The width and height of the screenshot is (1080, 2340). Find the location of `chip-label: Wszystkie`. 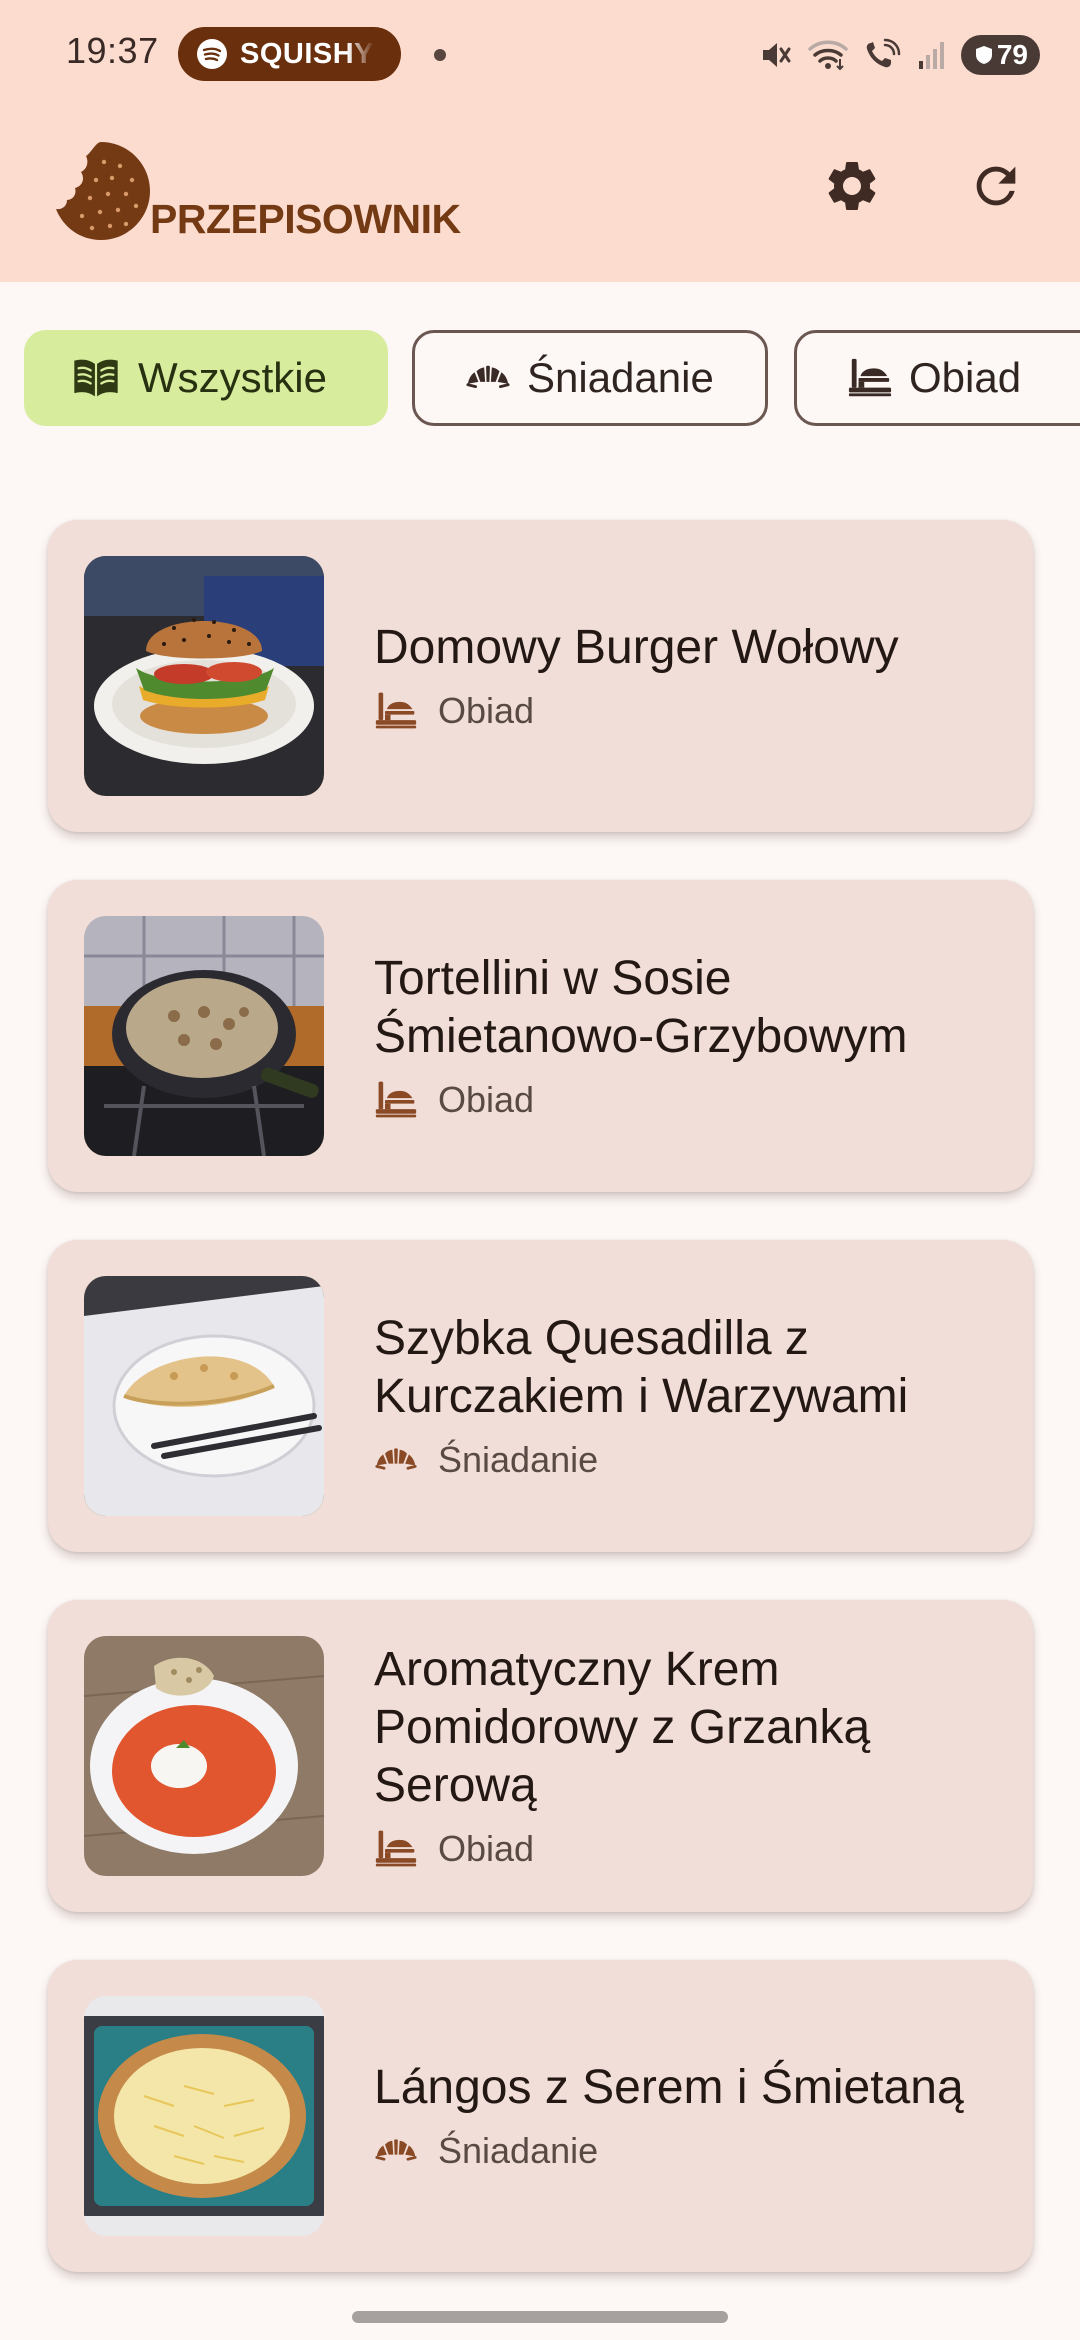

chip-label: Wszystkie is located at coordinates (232, 377).